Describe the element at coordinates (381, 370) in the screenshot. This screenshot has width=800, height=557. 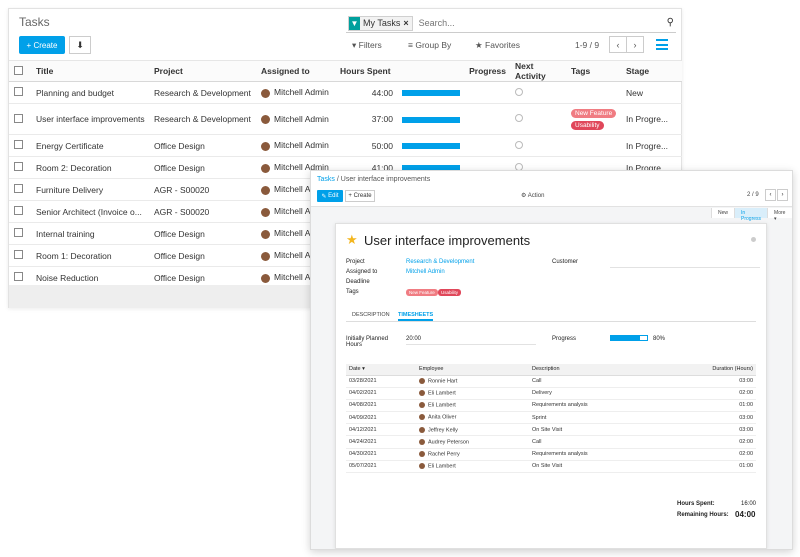
I see `col-date: Date ▾` at that location.